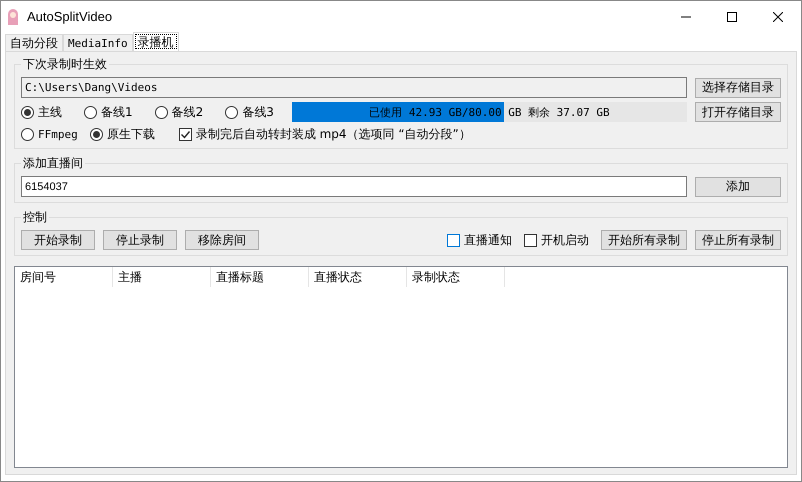 The width and height of the screenshot is (802, 482). I want to click on radio-option: 原生下载, so click(122, 134).